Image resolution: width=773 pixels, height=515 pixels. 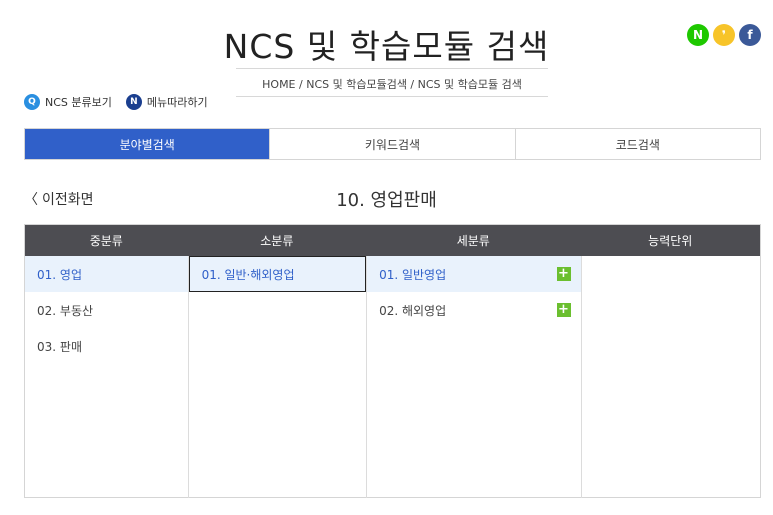 I want to click on list-item: 01. 일반·해외영업, so click(x=277, y=274).